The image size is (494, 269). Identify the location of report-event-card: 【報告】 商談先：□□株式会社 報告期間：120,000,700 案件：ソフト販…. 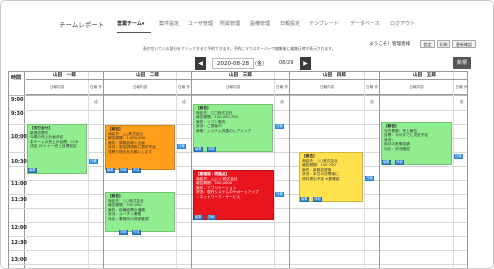
(233, 128).